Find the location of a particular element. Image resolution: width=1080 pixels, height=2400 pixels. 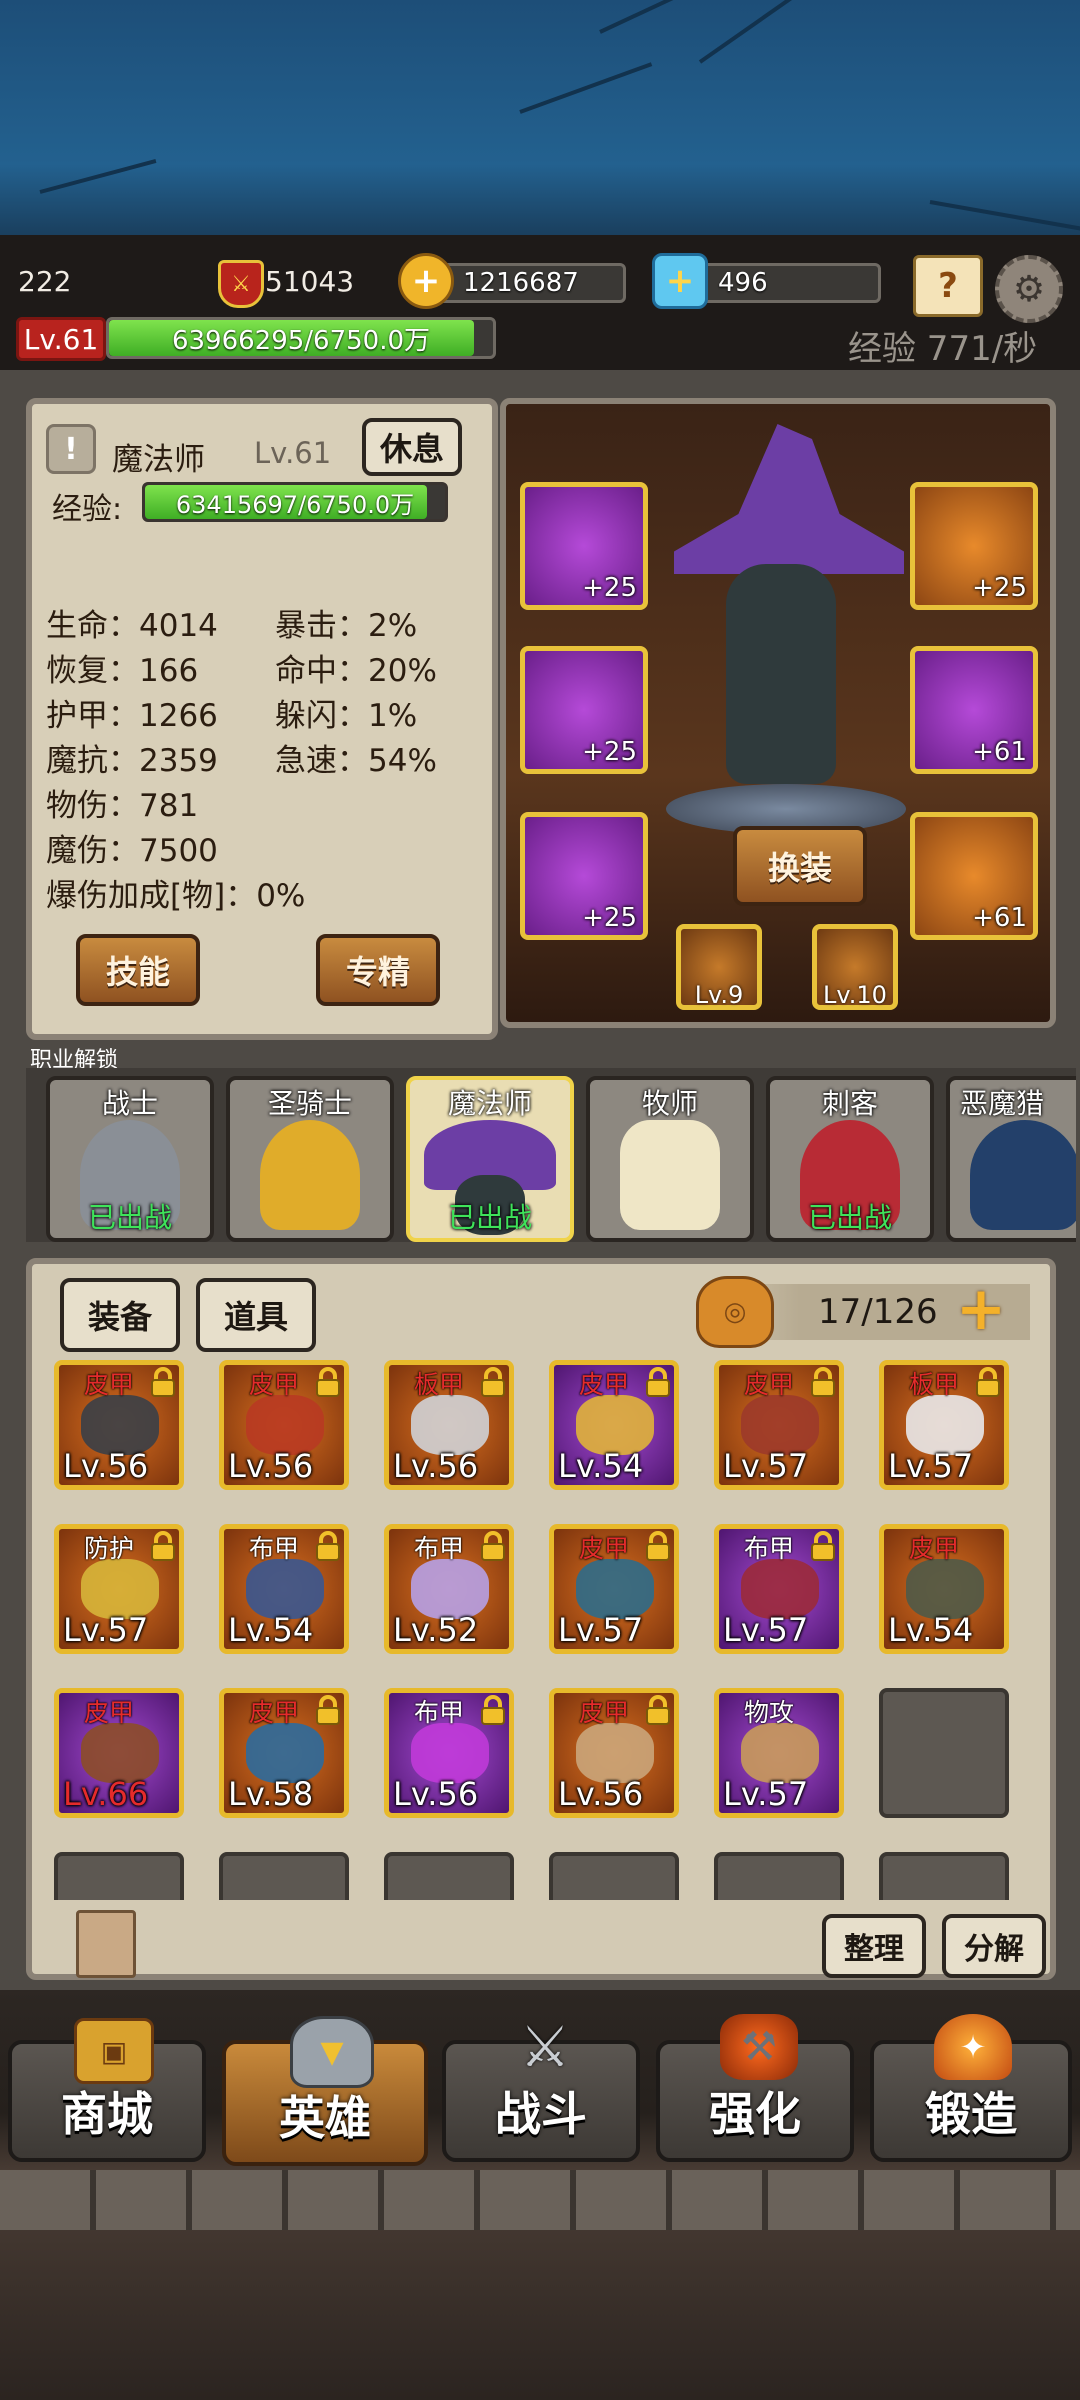

ring-slot: +61 is located at coordinates (974, 876).